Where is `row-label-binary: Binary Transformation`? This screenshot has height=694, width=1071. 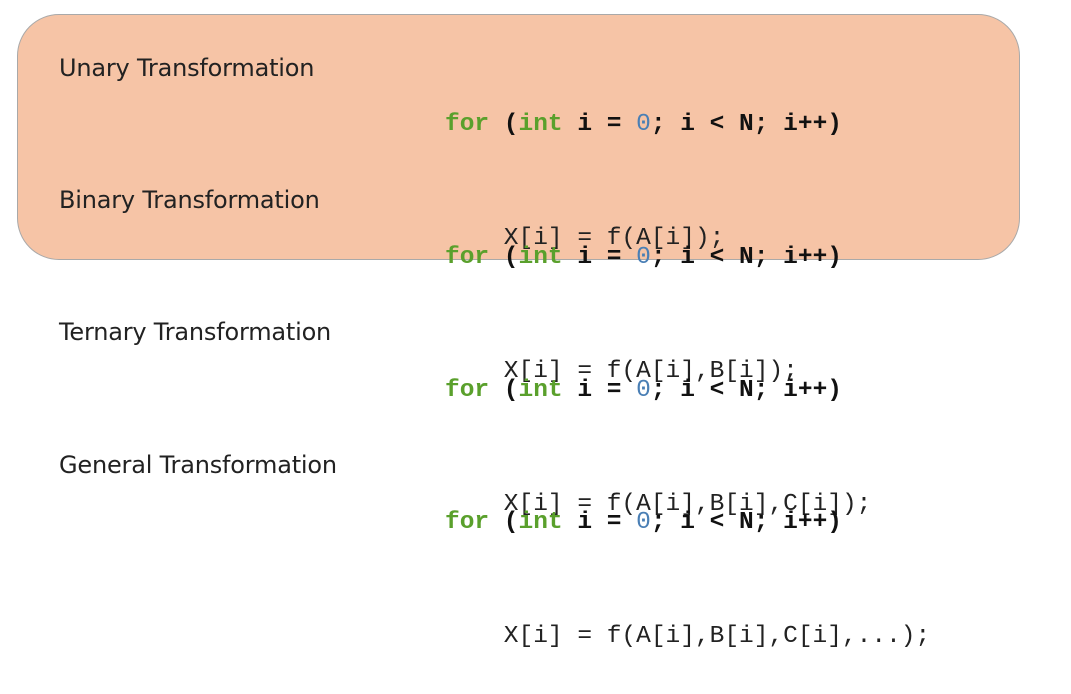
row-label-binary: Binary Transformation is located at coordinates (189, 200).